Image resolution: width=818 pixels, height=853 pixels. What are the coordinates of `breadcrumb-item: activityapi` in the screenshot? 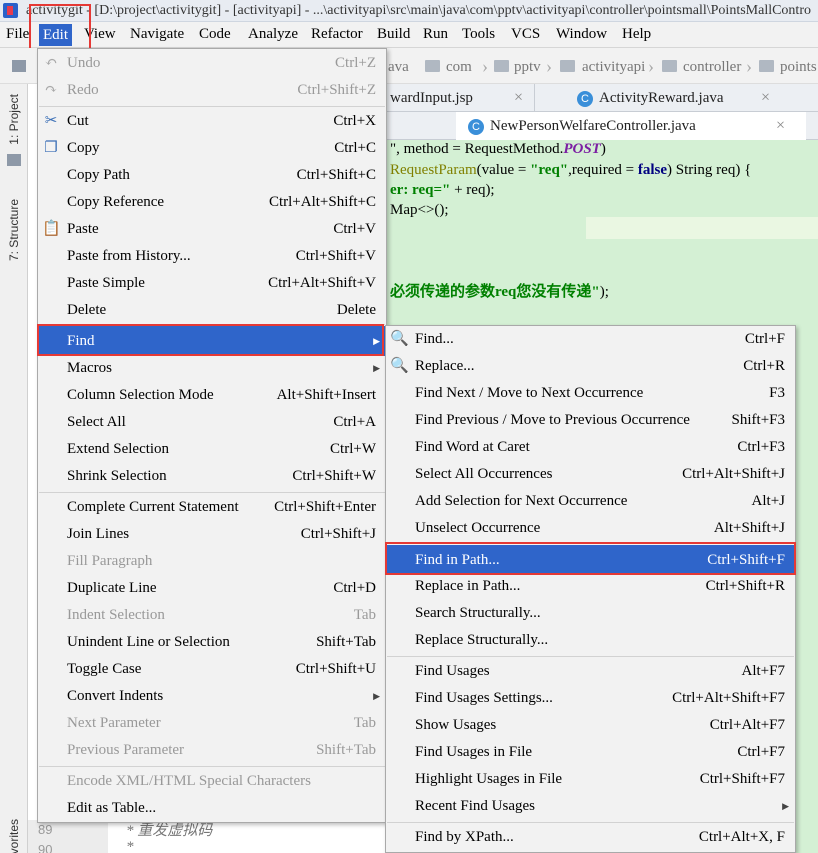 It's located at (613, 67).